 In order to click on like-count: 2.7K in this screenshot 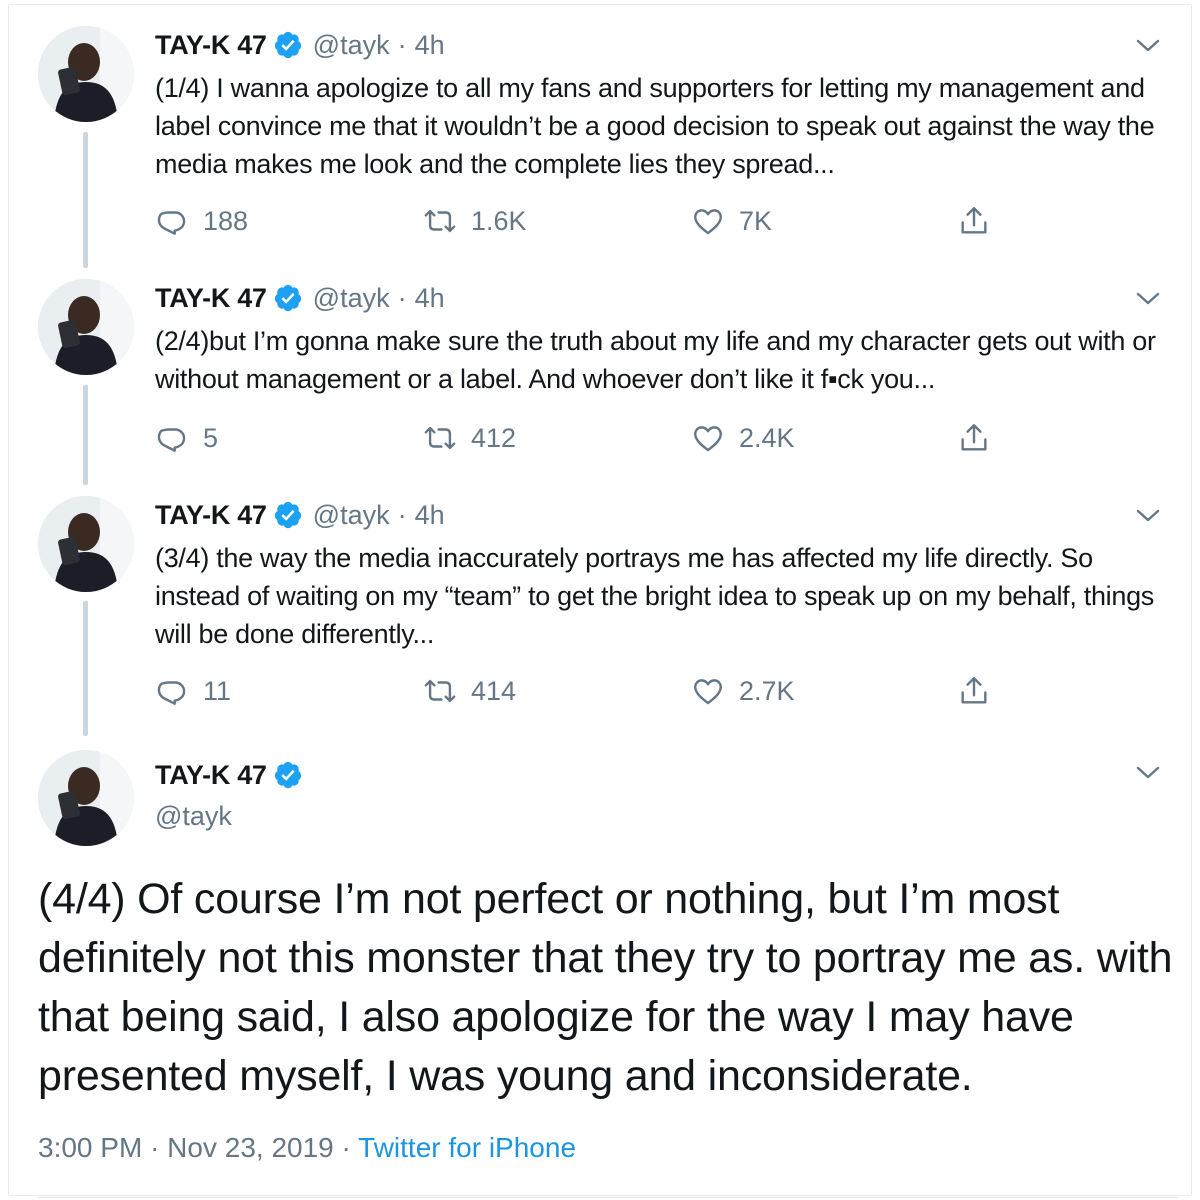, I will do `click(767, 690)`.